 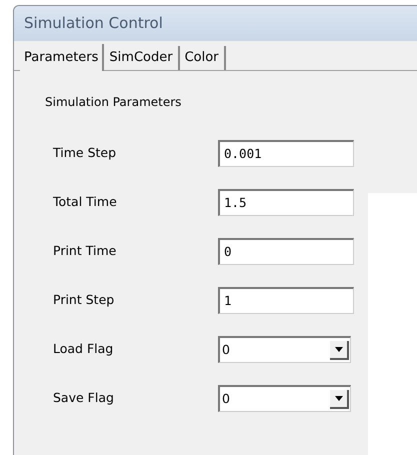 What do you see at coordinates (83, 349) in the screenshot?
I see `field-label: Load Flag` at bounding box center [83, 349].